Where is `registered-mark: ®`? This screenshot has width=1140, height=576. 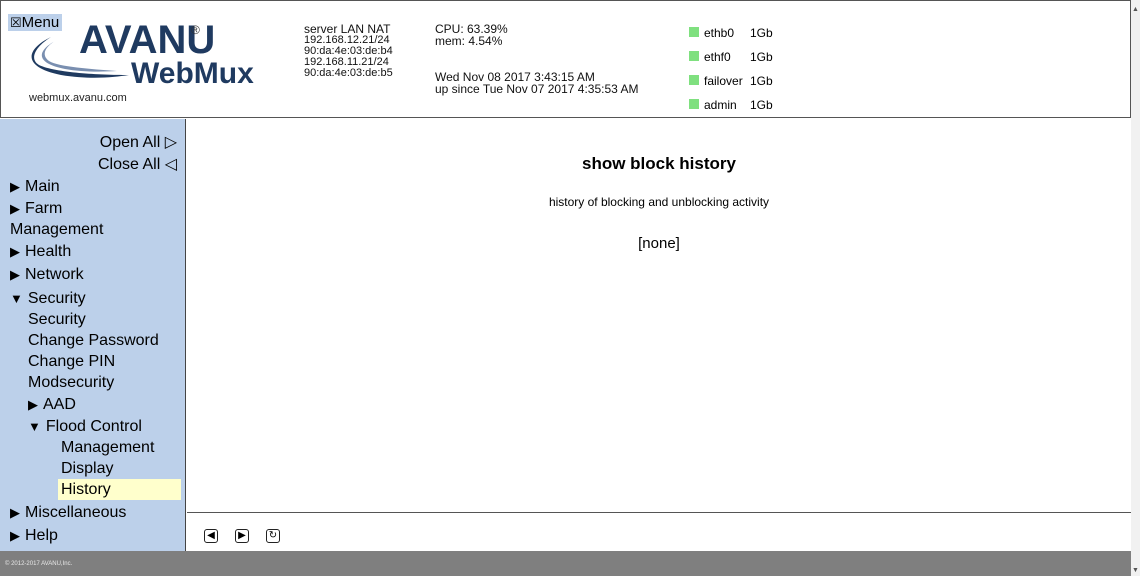 registered-mark: ® is located at coordinates (195, 30).